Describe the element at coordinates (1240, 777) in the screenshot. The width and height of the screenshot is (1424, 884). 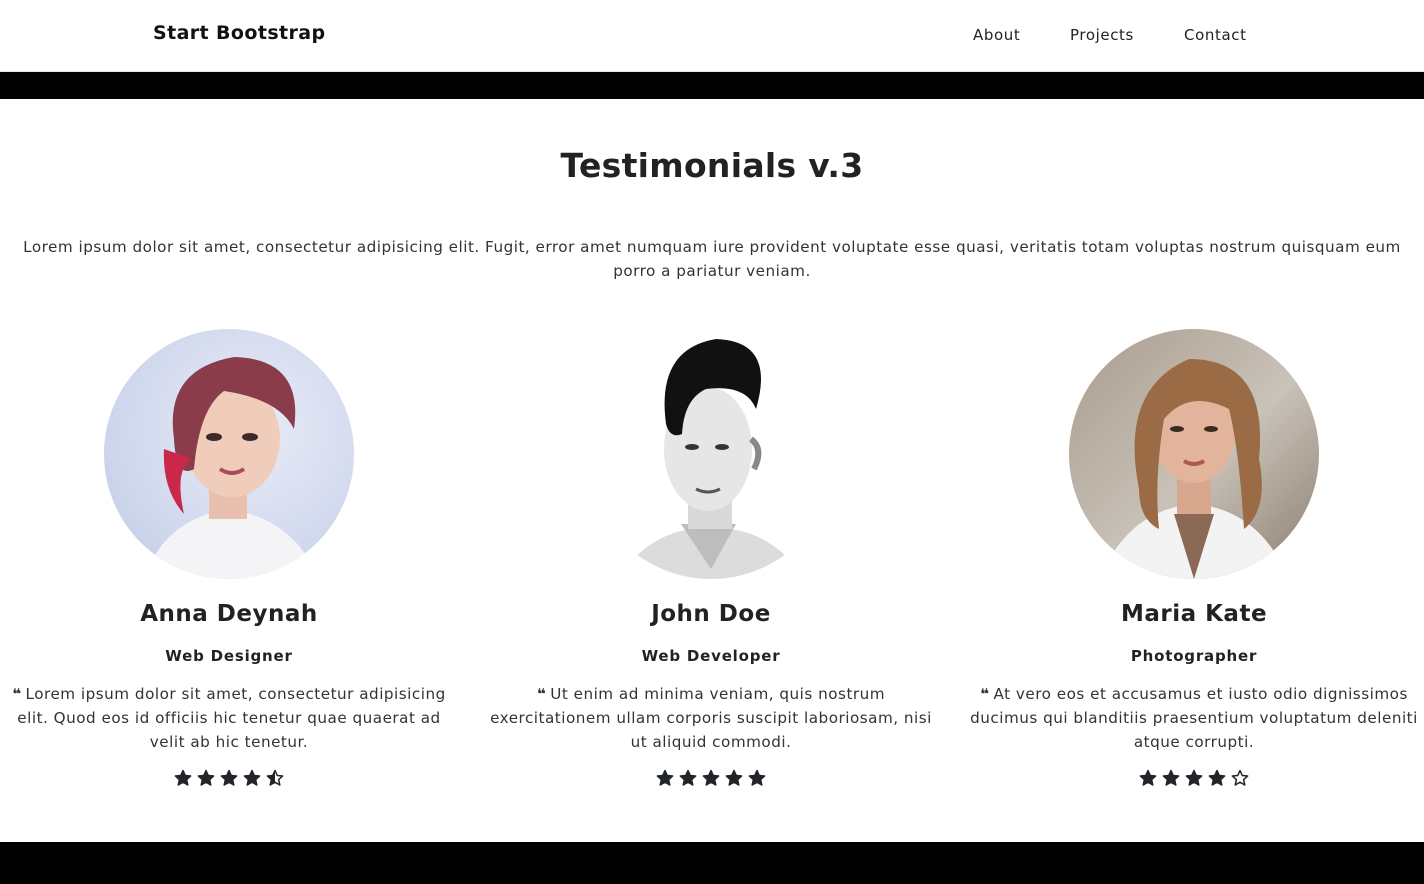
I see `star-empty-icon` at that location.